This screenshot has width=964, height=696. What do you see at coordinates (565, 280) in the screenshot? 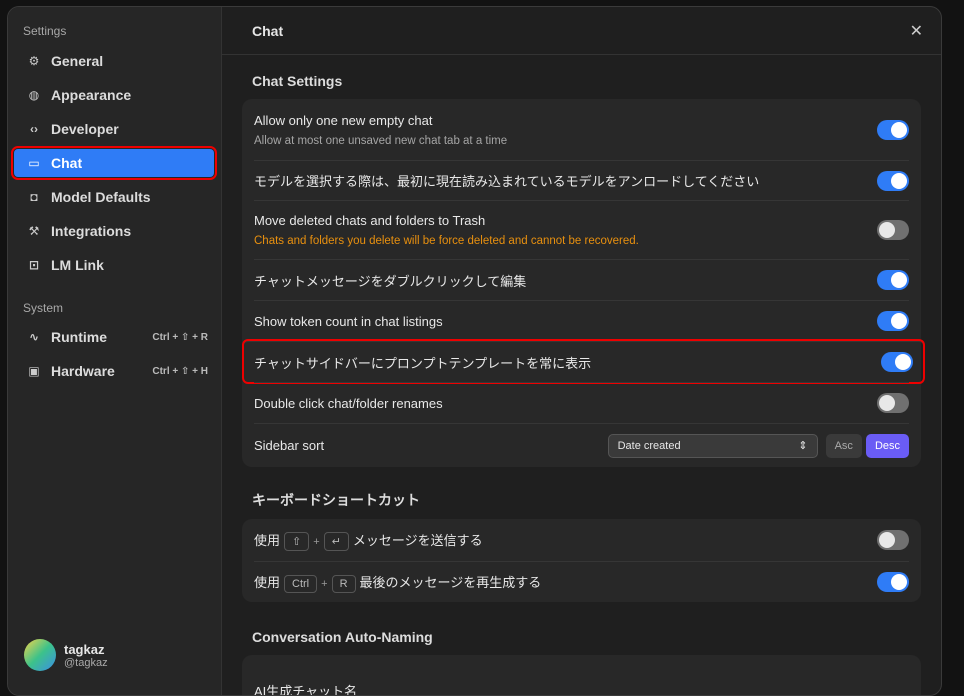
I see `setting-label: チャットメッセージをダブルクリックして編集` at bounding box center [565, 280].